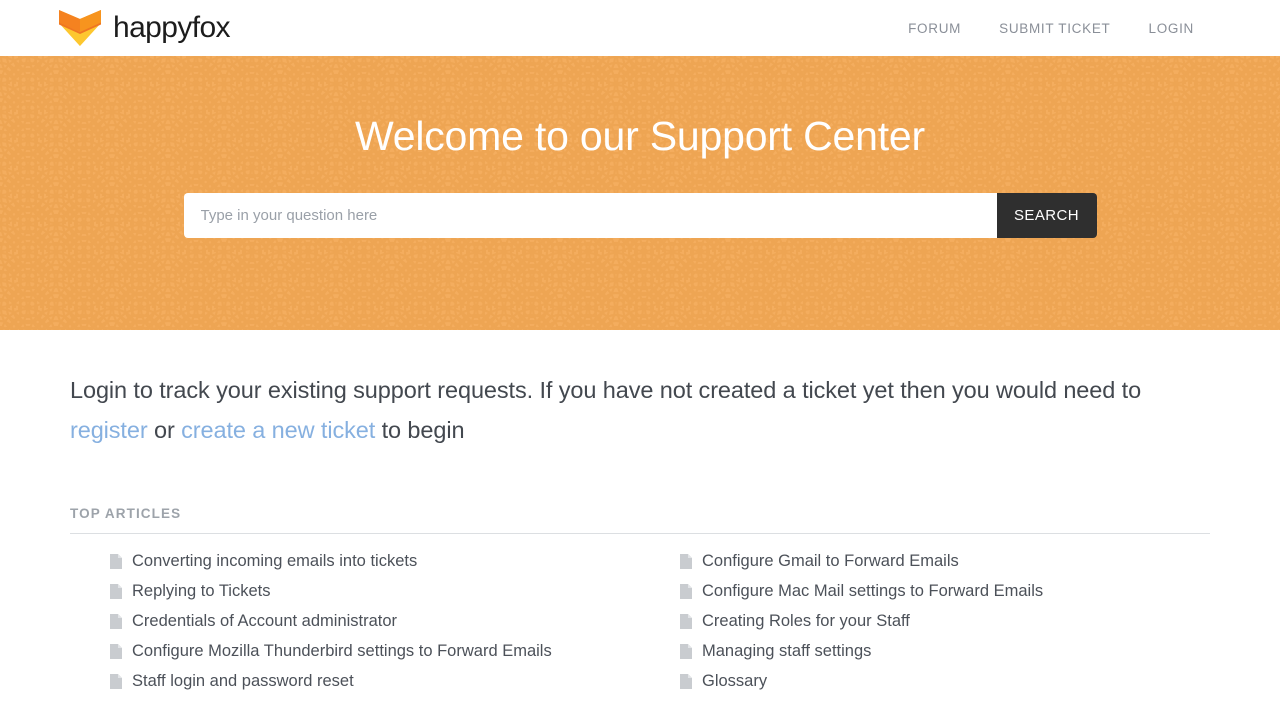 The height and width of the screenshot is (726, 1280). What do you see at coordinates (172, 27) in the screenshot?
I see `brand-name: happyfox` at bounding box center [172, 27].